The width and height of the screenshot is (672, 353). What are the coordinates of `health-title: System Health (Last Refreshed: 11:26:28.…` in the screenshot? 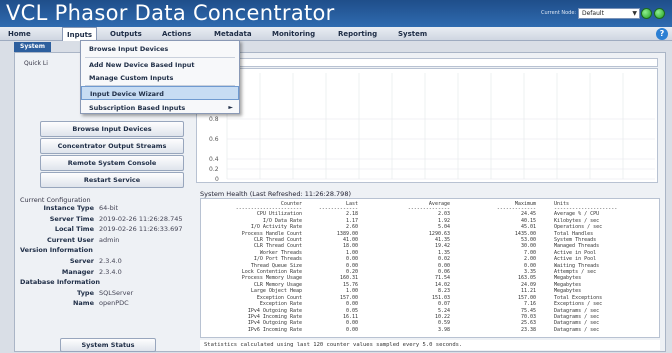 It's located at (275, 194).